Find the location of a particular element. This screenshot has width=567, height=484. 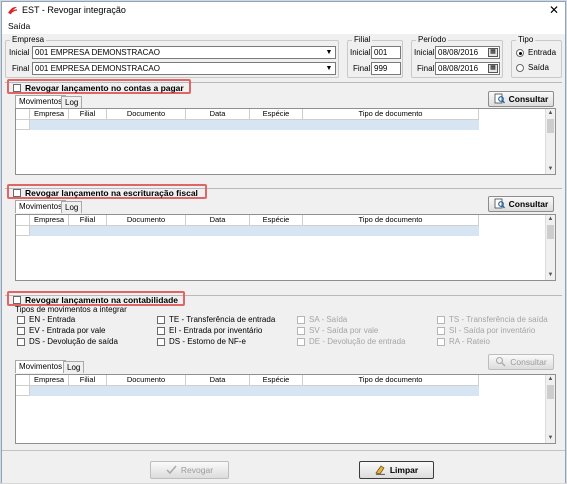

empresa-final-label: Final is located at coordinates (21, 68).